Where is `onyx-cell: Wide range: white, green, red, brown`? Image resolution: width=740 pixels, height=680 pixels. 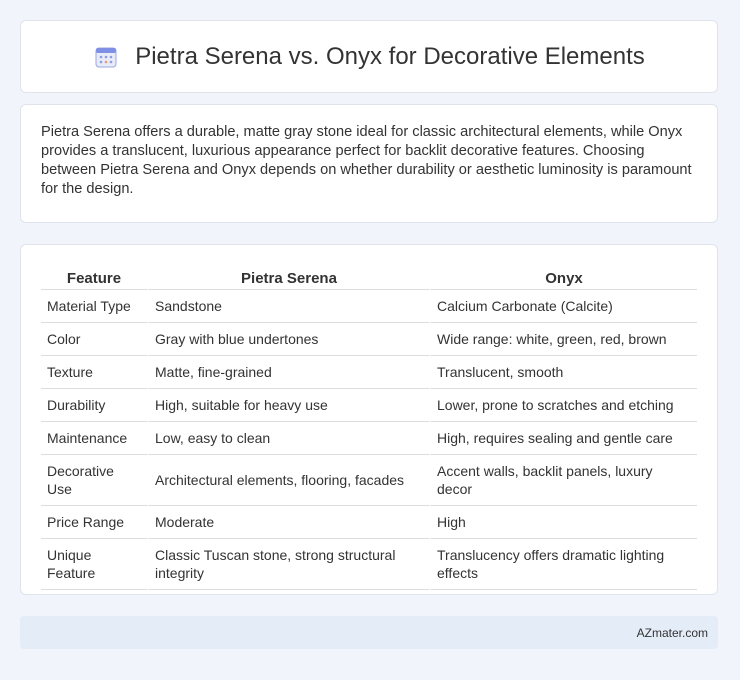 onyx-cell: Wide range: white, green, red, brown is located at coordinates (563, 339).